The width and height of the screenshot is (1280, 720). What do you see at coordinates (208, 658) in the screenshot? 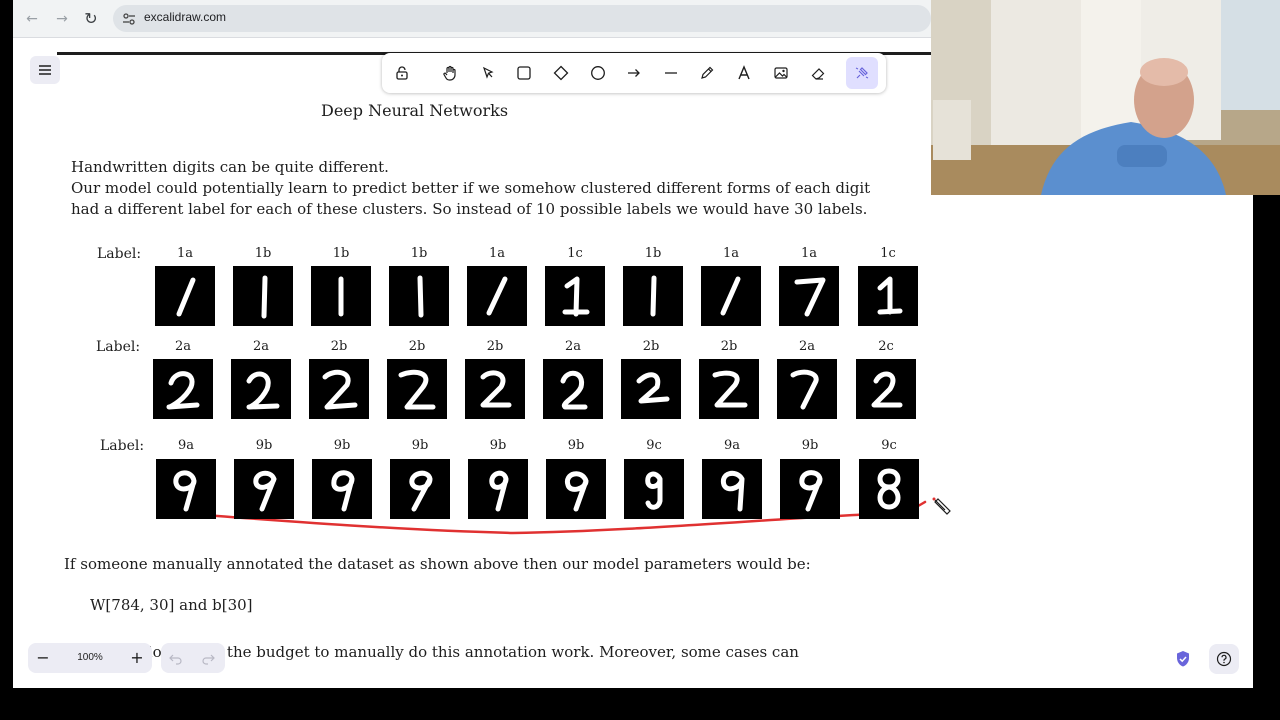
I see `redo-icon` at bounding box center [208, 658].